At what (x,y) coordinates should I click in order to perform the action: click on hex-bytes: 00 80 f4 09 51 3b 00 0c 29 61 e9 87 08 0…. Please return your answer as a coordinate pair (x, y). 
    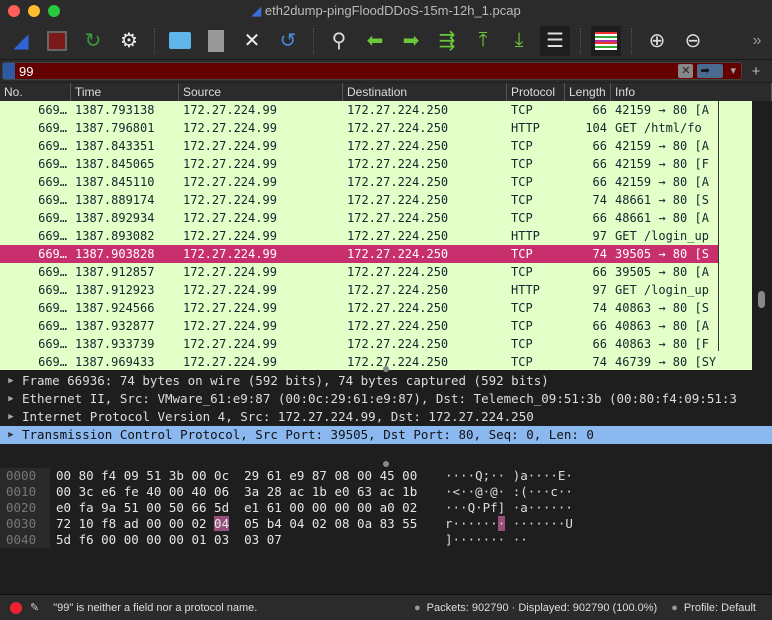
    Looking at the image, I should click on (247, 476).